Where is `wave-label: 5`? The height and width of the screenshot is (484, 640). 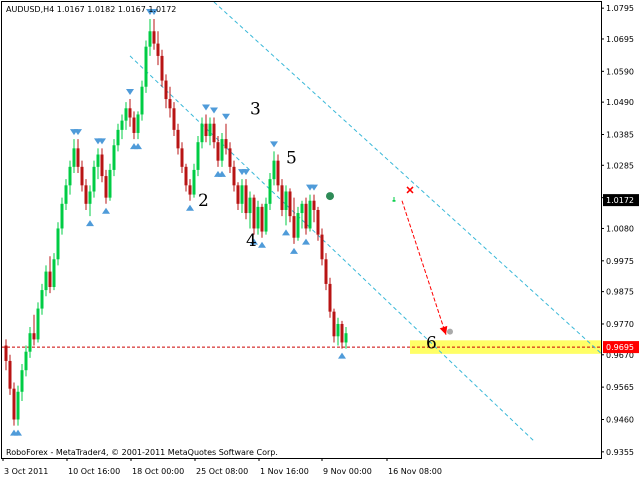 wave-label: 5 is located at coordinates (291, 159).